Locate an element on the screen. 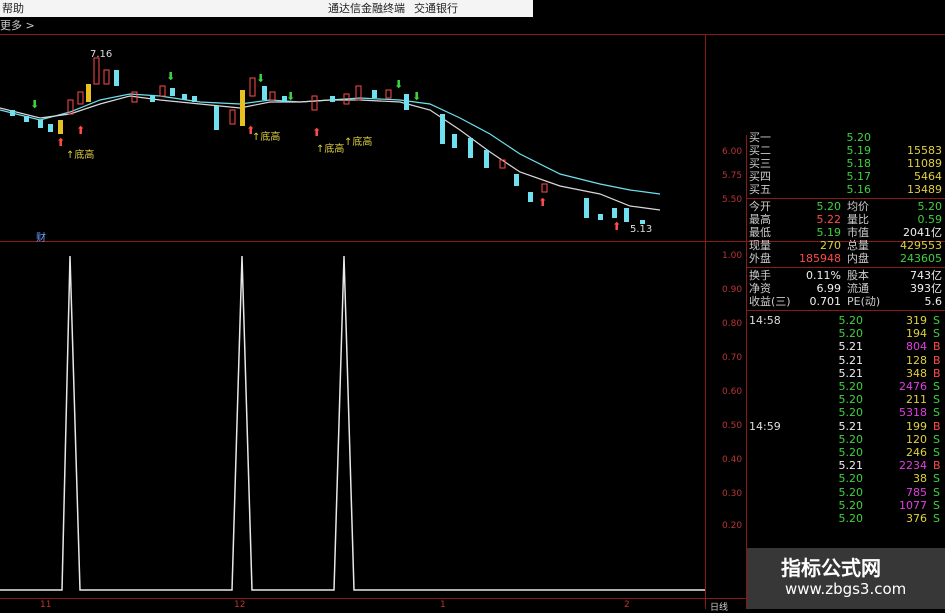 The height and width of the screenshot is (613, 945). tick-row: 5.21 2234 B is located at coordinates (846, 465).